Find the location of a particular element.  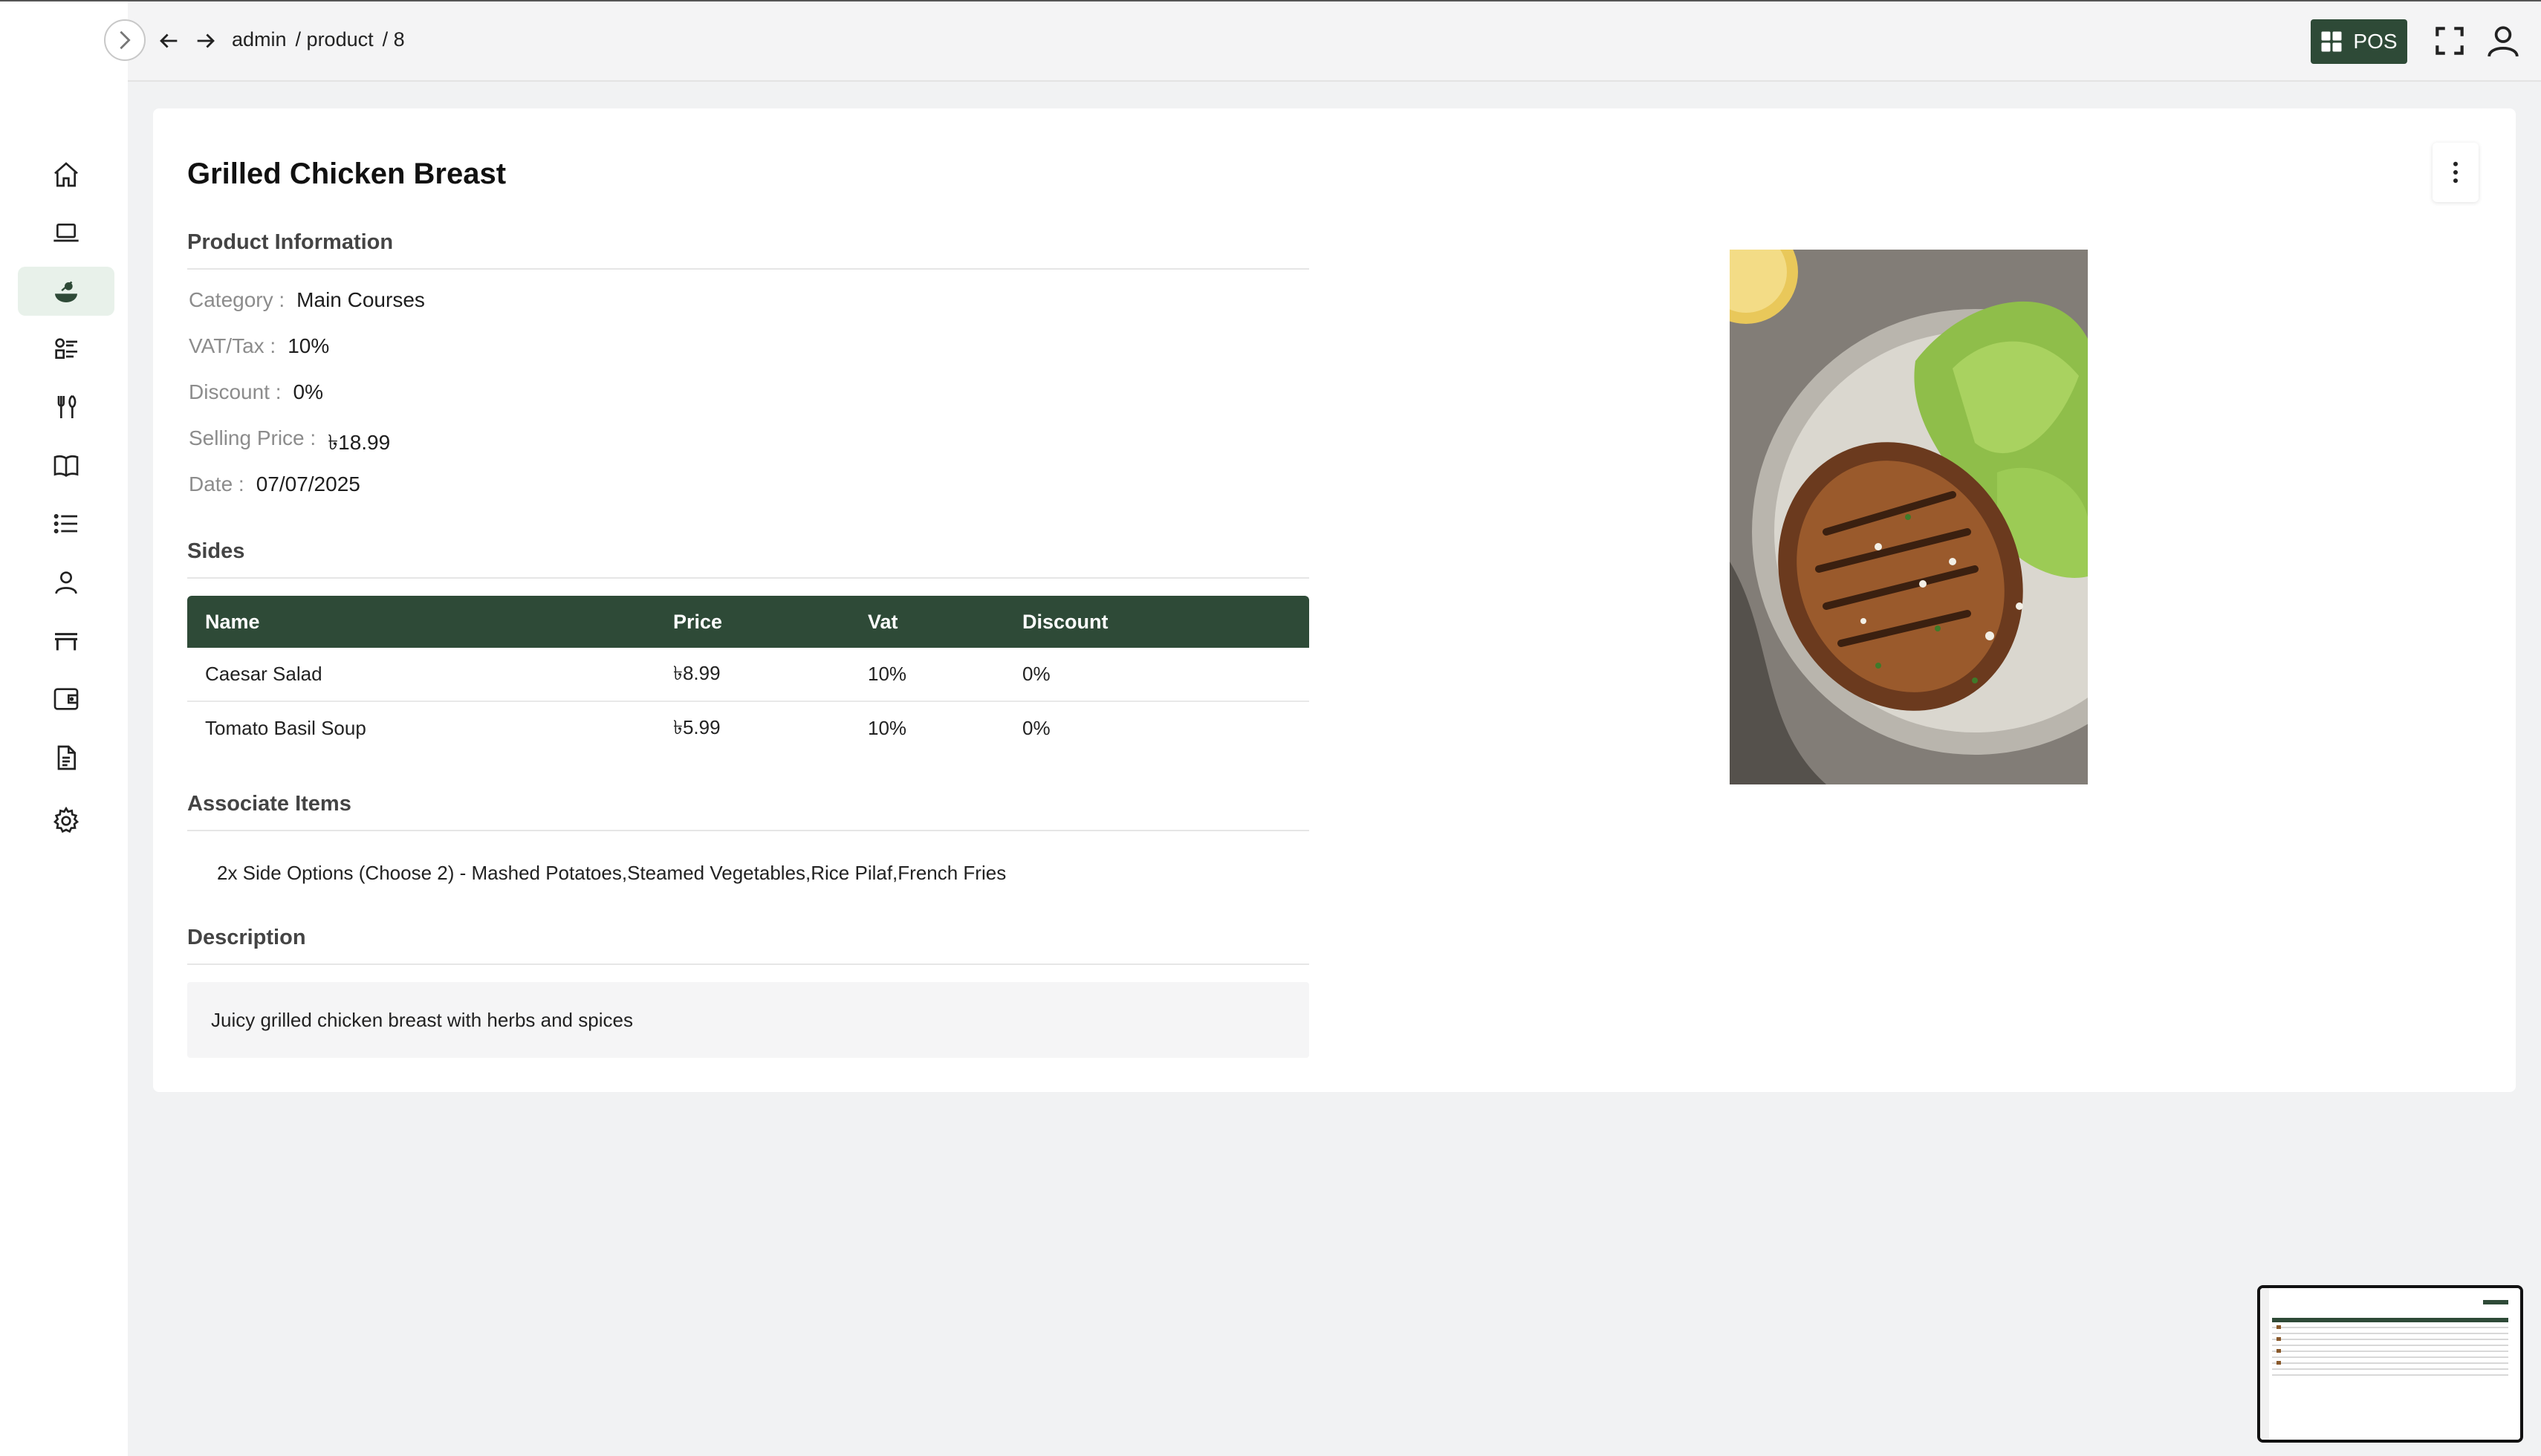

sidebar-item-home is located at coordinates (66, 174).